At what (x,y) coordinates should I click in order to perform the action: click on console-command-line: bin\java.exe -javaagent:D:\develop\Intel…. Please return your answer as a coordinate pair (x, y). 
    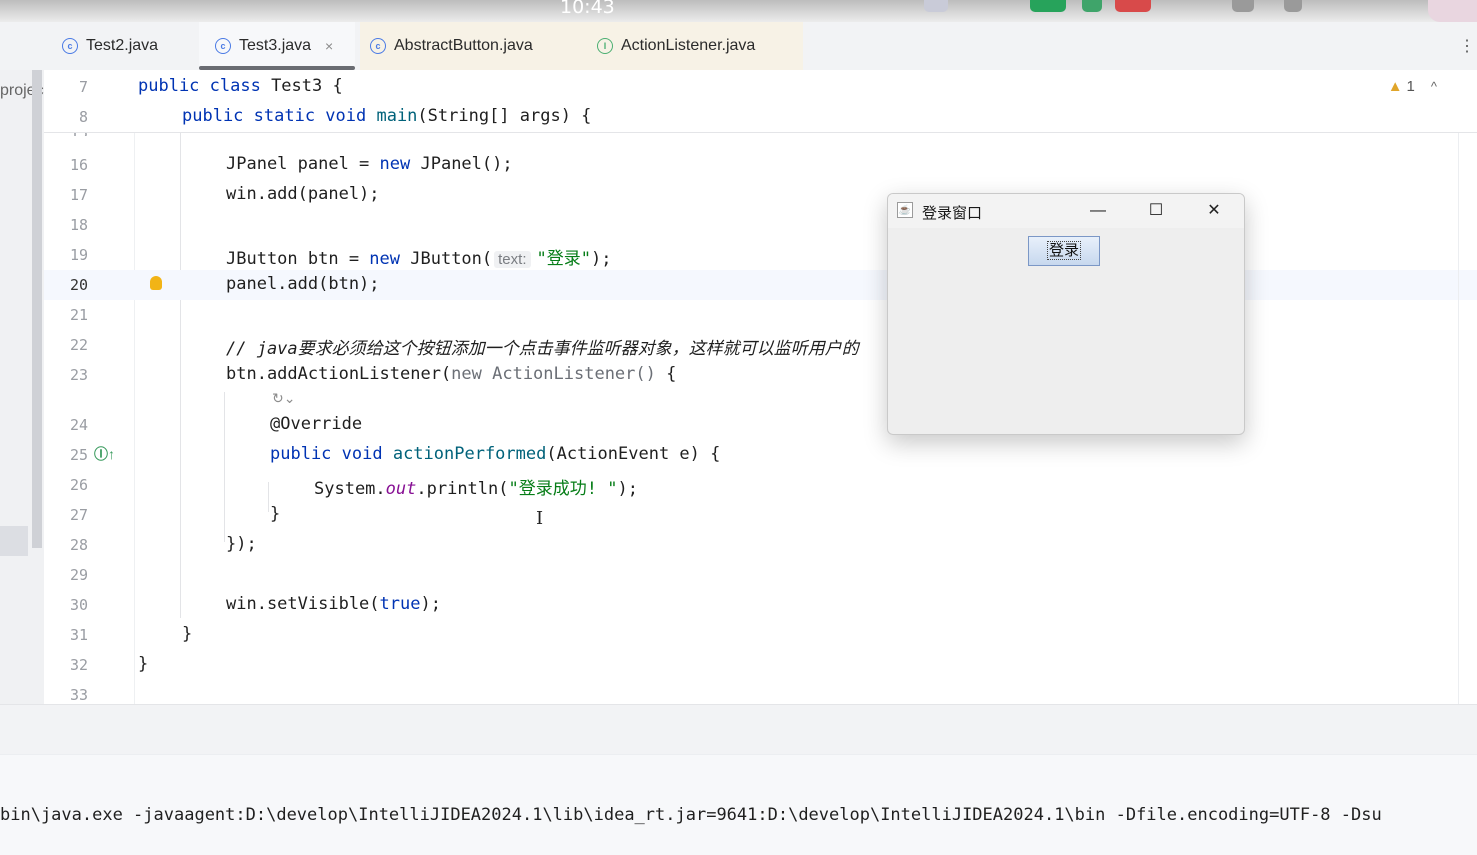
    Looking at the image, I should click on (691, 815).